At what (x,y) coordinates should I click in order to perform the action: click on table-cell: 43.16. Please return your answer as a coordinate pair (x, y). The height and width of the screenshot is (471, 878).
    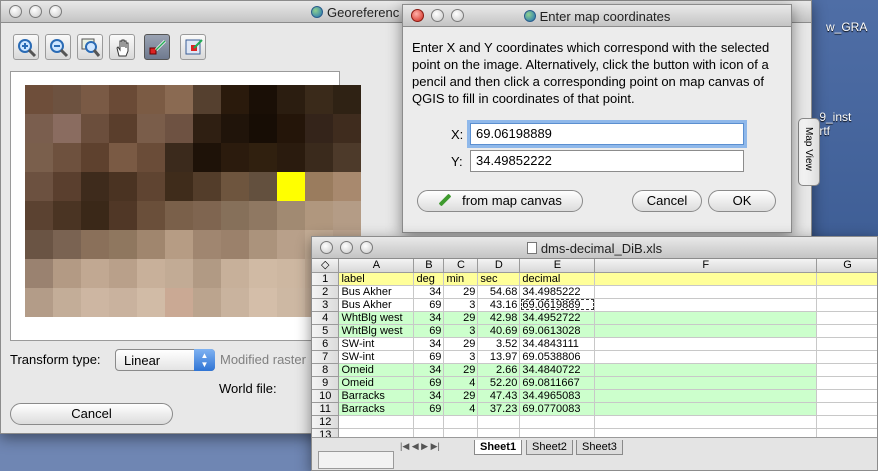
    Looking at the image, I should click on (499, 305).